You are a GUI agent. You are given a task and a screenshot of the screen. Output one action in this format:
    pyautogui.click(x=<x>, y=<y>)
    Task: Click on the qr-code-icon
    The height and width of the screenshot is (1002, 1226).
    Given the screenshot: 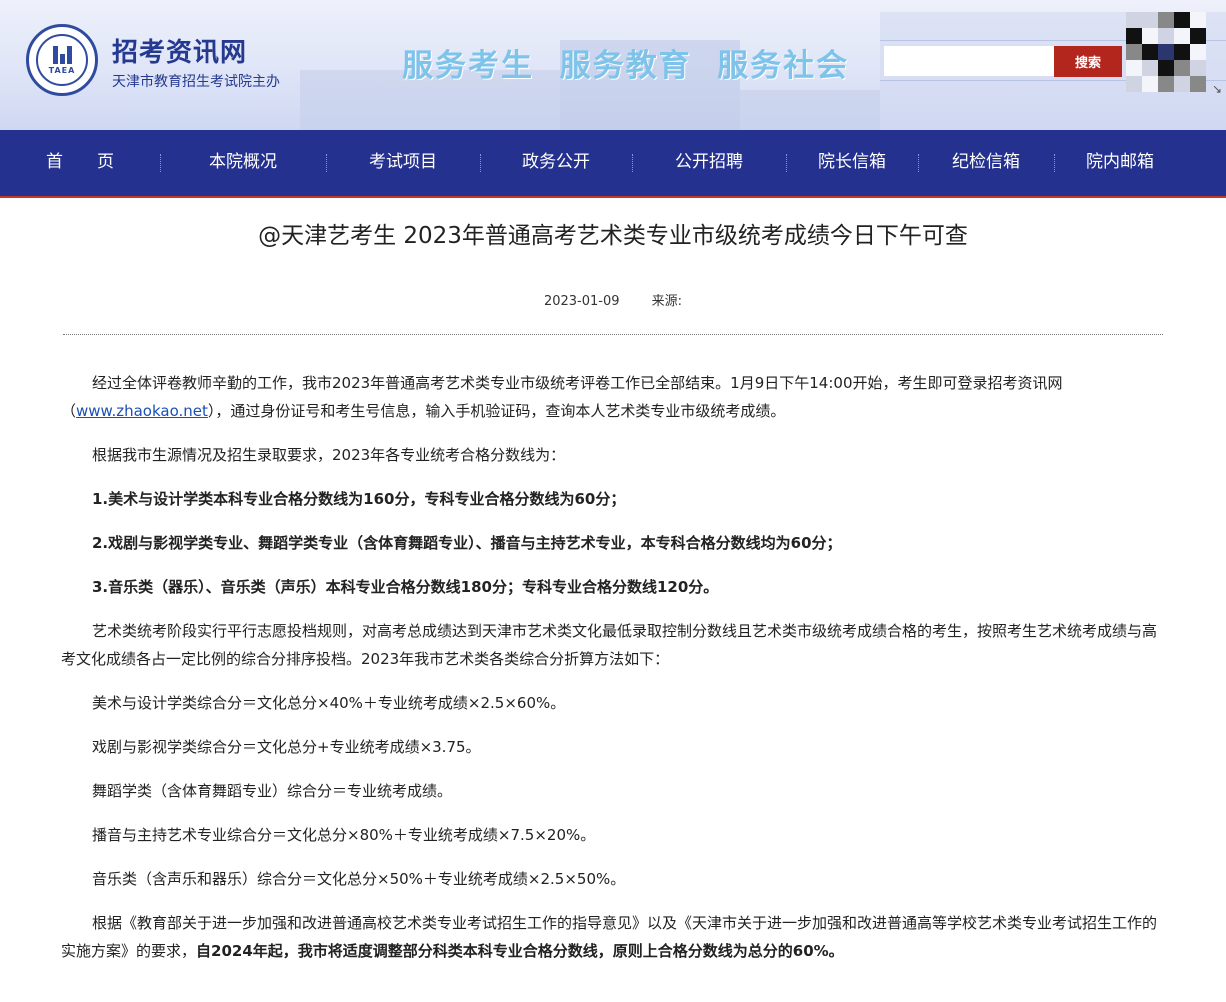 What is the action you would take?
    pyautogui.click(x=1166, y=52)
    